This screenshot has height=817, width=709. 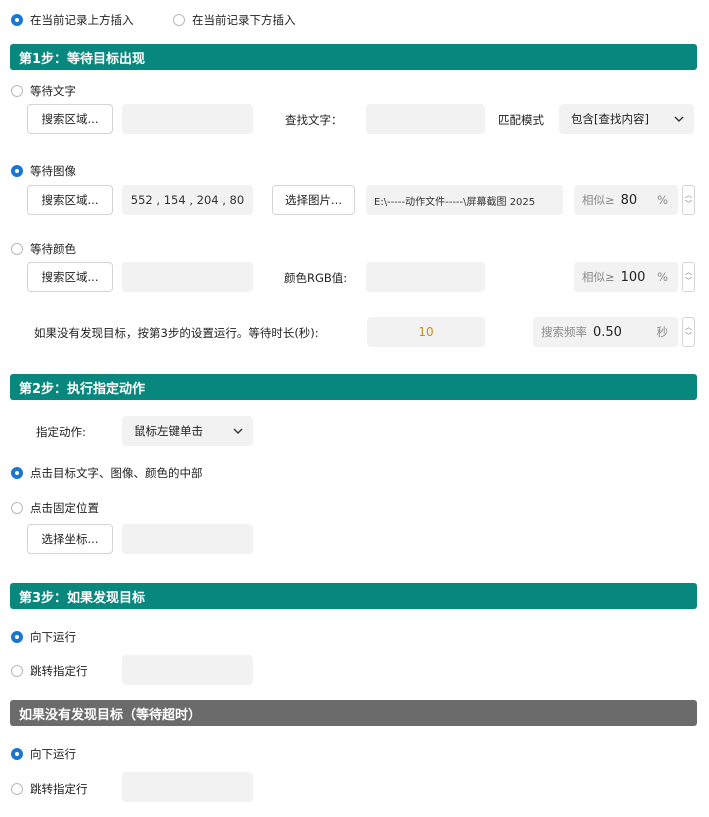 I want to click on find-text-input, so click(x=425, y=119).